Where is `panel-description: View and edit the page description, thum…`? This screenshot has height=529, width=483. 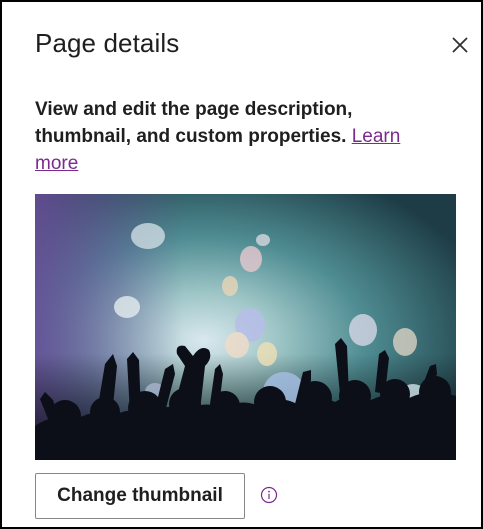
panel-description: View and edit the page description, thum… is located at coordinates (240, 136).